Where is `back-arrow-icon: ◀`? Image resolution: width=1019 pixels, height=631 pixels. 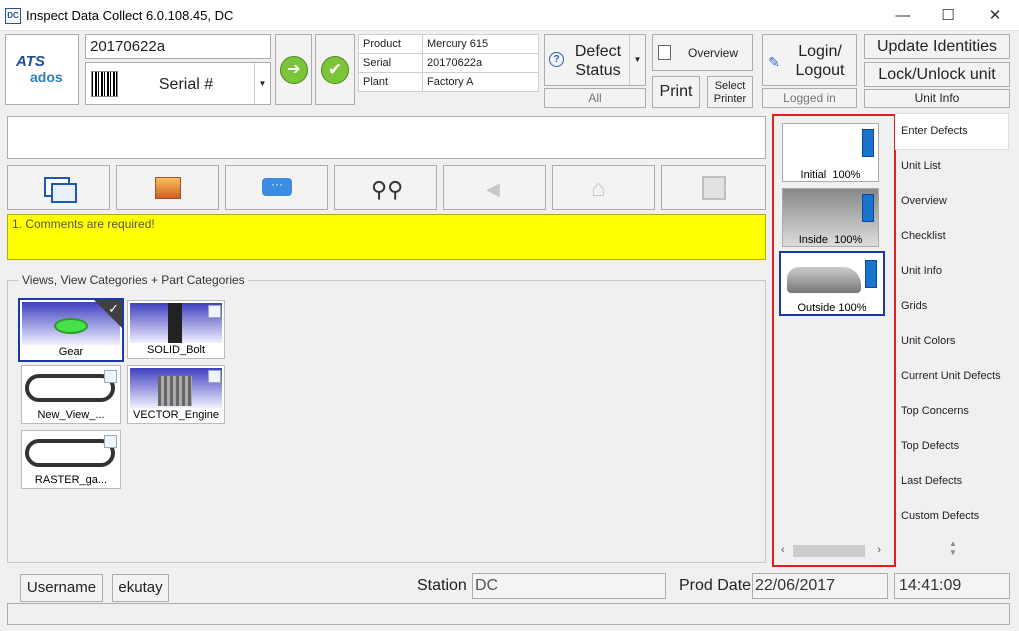
back-arrow-icon: ◀ is located at coordinates (493, 189).